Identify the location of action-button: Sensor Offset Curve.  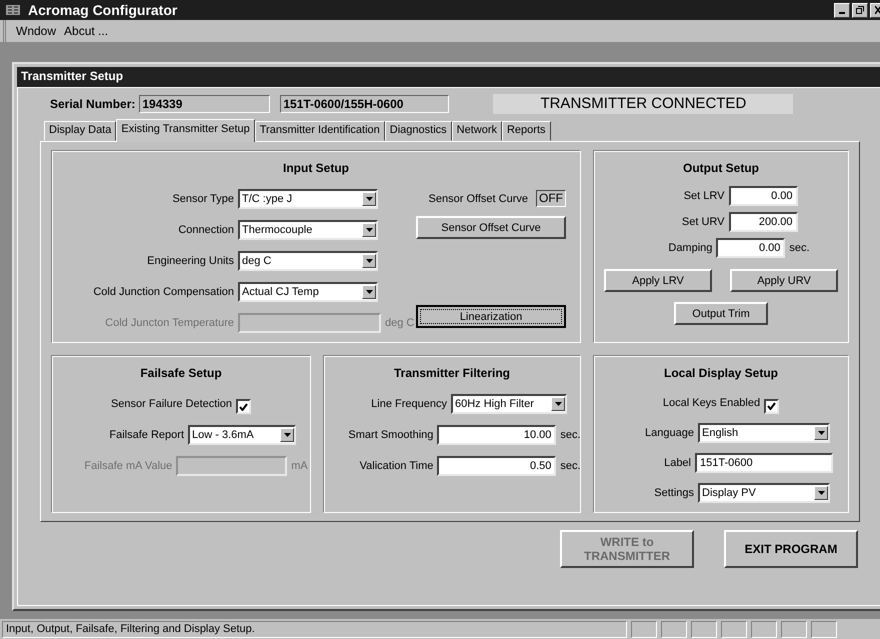
(491, 227).